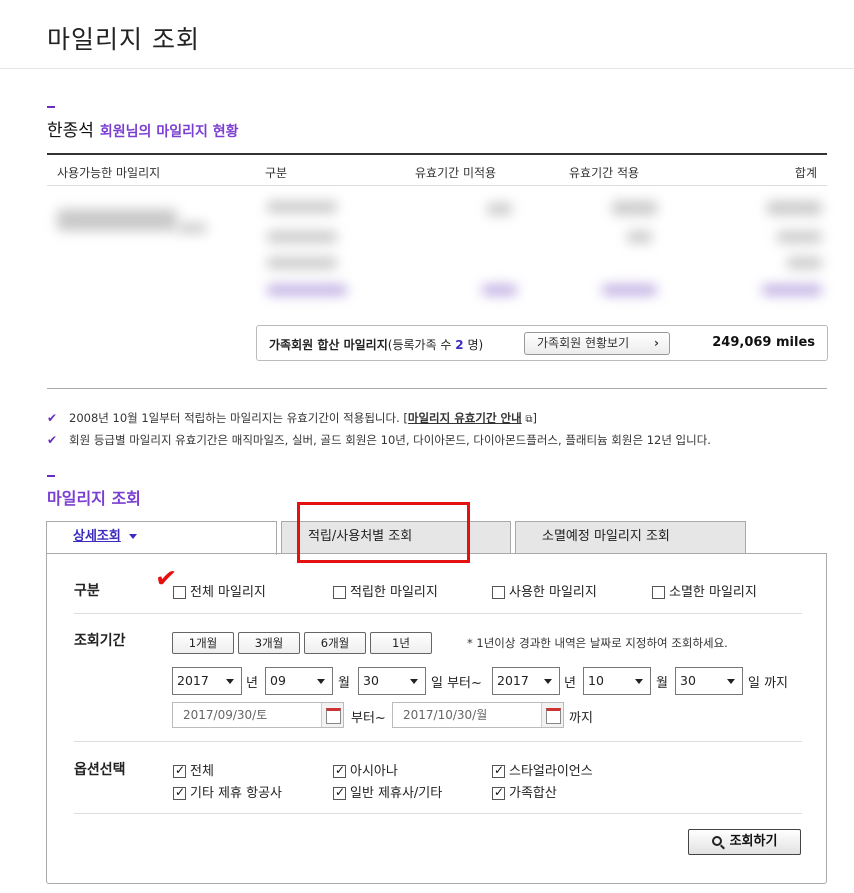 This screenshot has width=854, height=893. Describe the element at coordinates (132, 536) in the screenshot. I see `caret-down-icon` at that location.